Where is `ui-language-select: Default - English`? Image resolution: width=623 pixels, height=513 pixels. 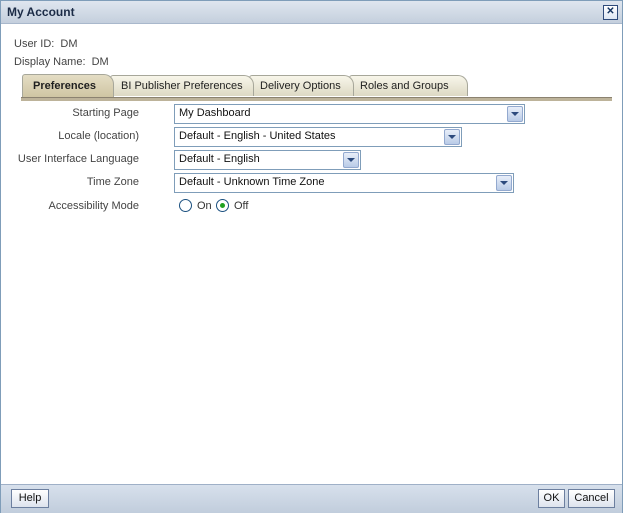 ui-language-select: Default - English is located at coordinates (267, 160).